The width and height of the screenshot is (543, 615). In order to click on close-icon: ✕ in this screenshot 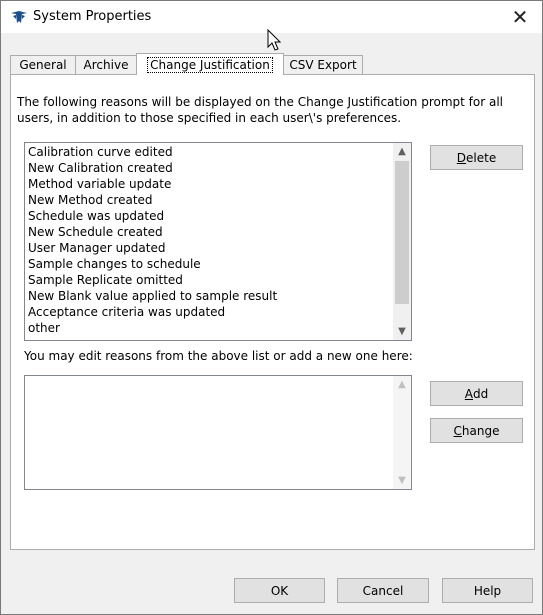, I will do `click(520, 17)`.